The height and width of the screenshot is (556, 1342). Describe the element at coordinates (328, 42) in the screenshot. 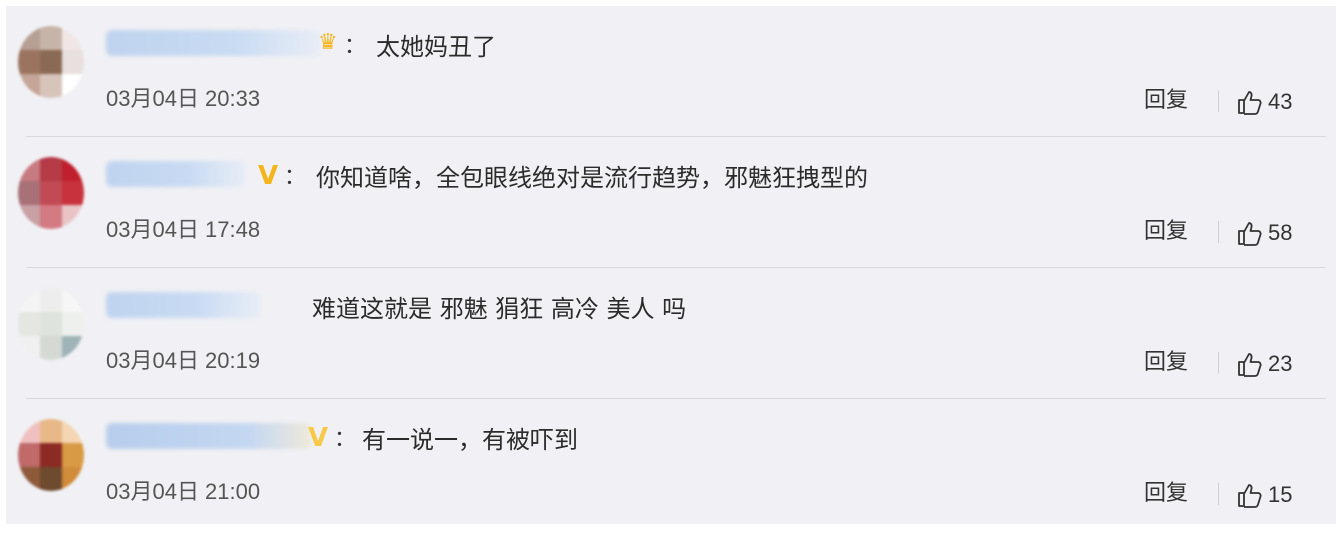

I see `crown-badge-icon: ♛` at that location.